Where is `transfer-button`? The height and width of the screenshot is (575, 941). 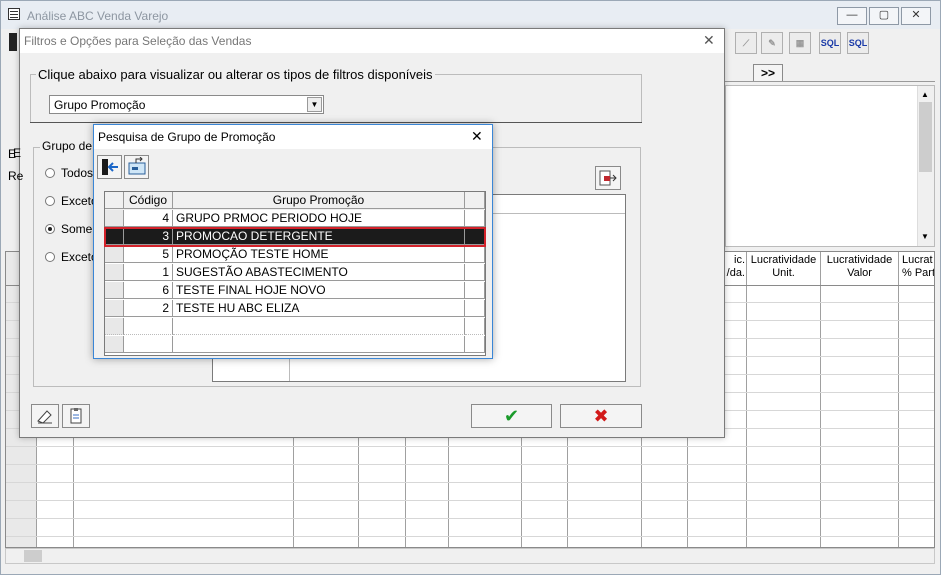
transfer-button is located at coordinates (608, 178).